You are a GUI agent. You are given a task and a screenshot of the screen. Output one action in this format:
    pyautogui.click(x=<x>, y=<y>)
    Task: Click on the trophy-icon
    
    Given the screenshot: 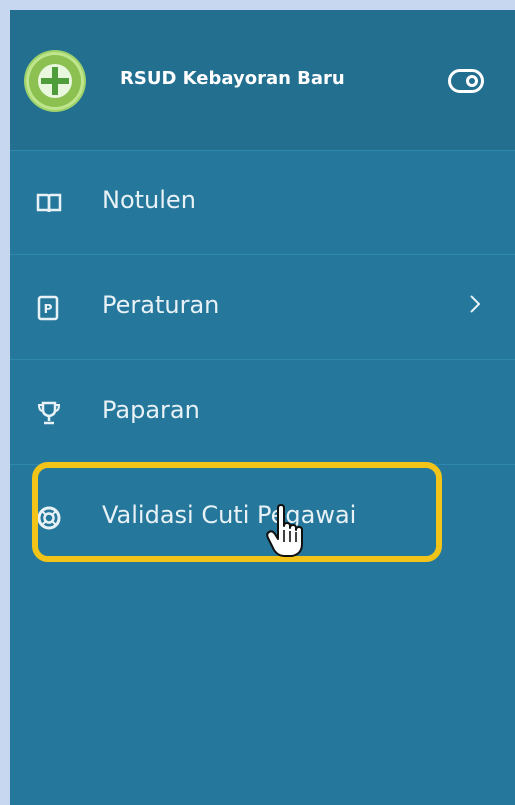 What is the action you would take?
    pyautogui.click(x=49, y=413)
    